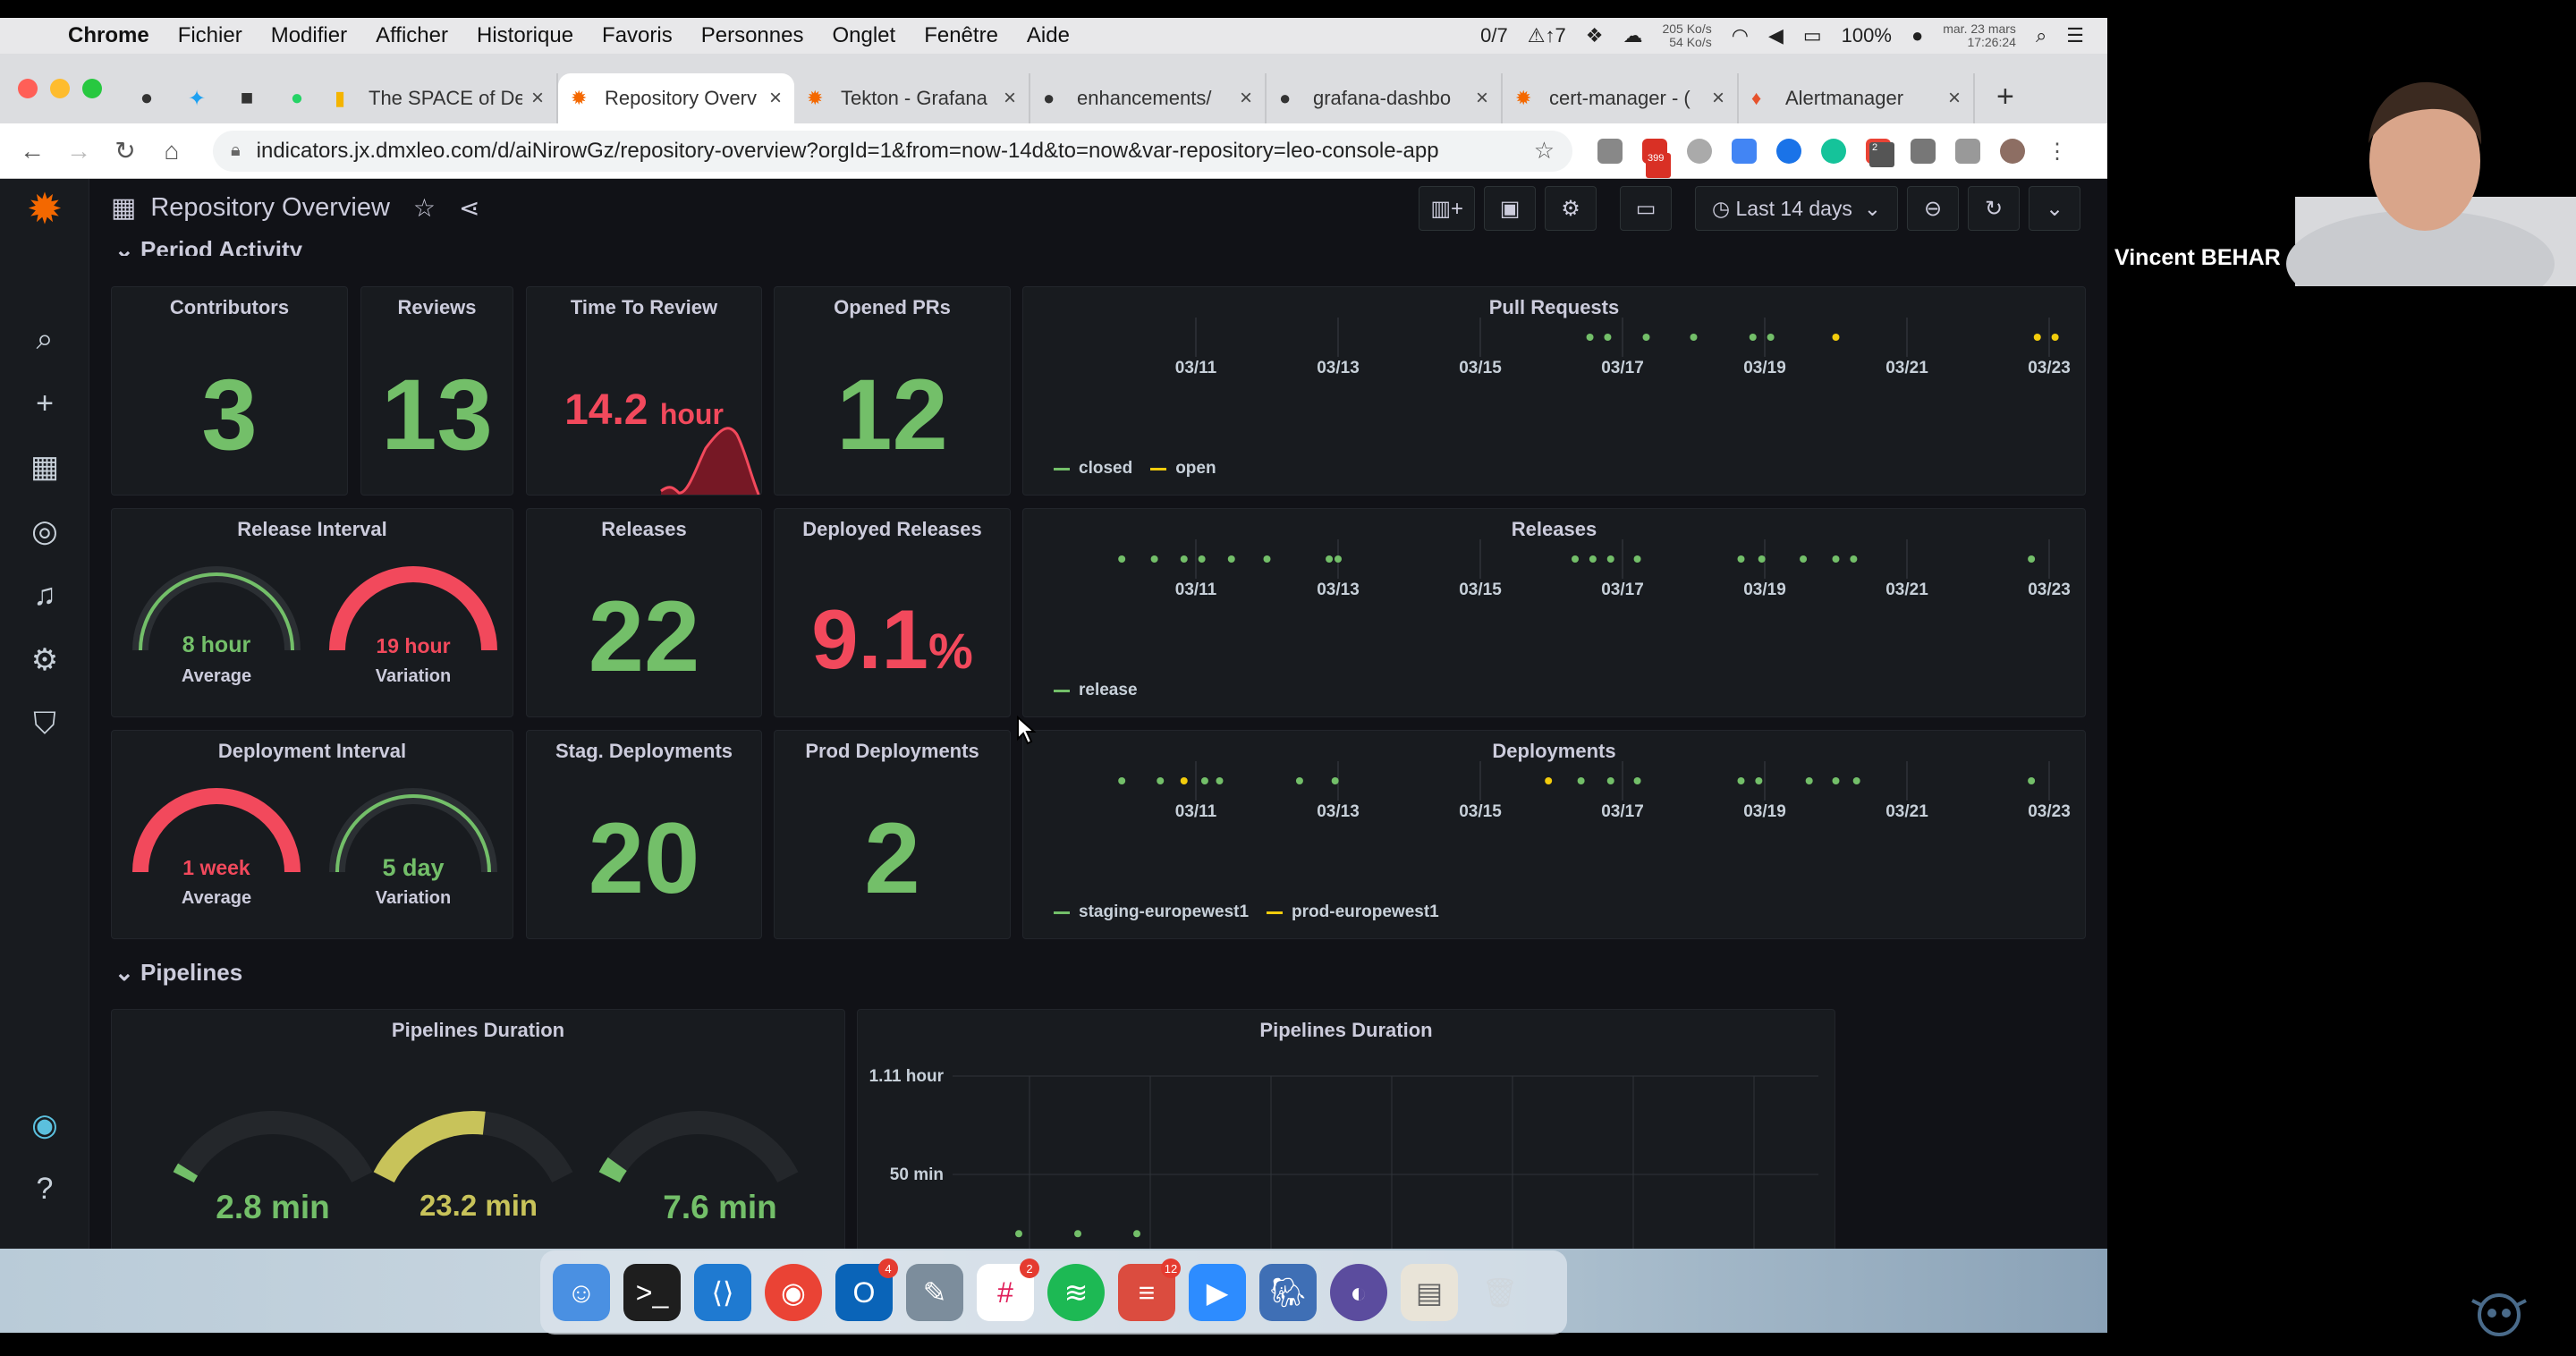  What do you see at coordinates (912, 98) in the screenshot?
I see `browser-tab: ✹ Tekton - Grafana ×` at bounding box center [912, 98].